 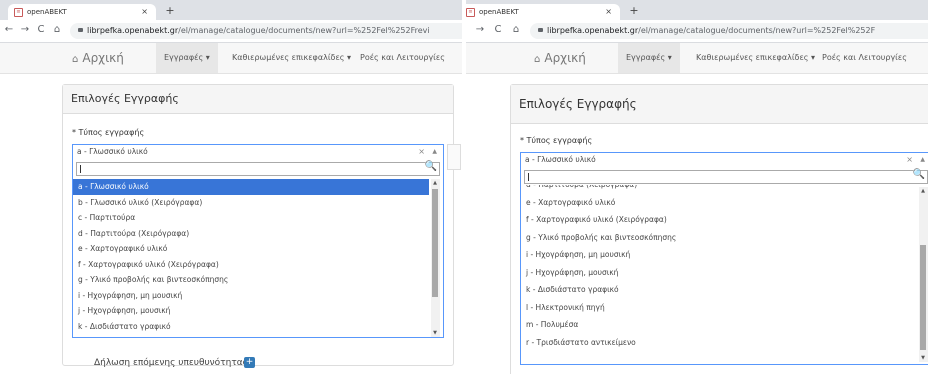 What do you see at coordinates (171, 363) in the screenshot?
I see `declaration-label: Δήλωση επόμενης υπευθυνότητας` at bounding box center [171, 363].